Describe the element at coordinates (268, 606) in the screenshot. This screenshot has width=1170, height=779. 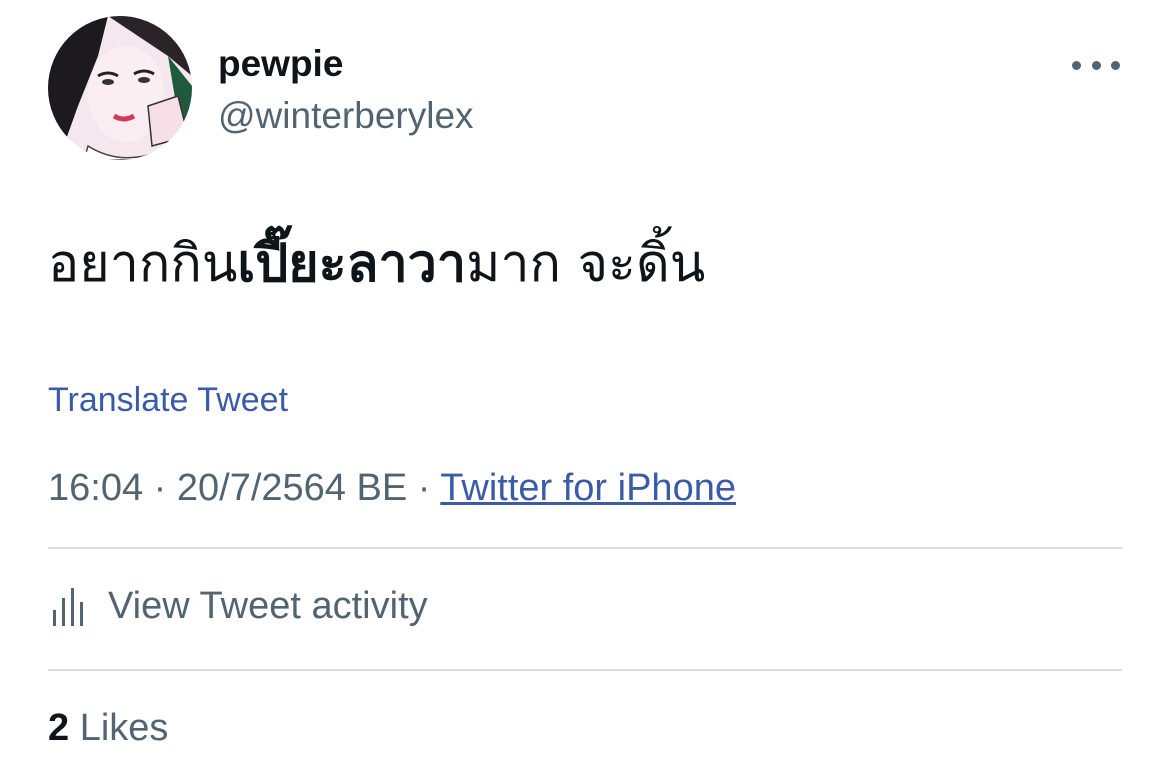
I see `view-tweet-activity-label: View Tweet activity` at that location.